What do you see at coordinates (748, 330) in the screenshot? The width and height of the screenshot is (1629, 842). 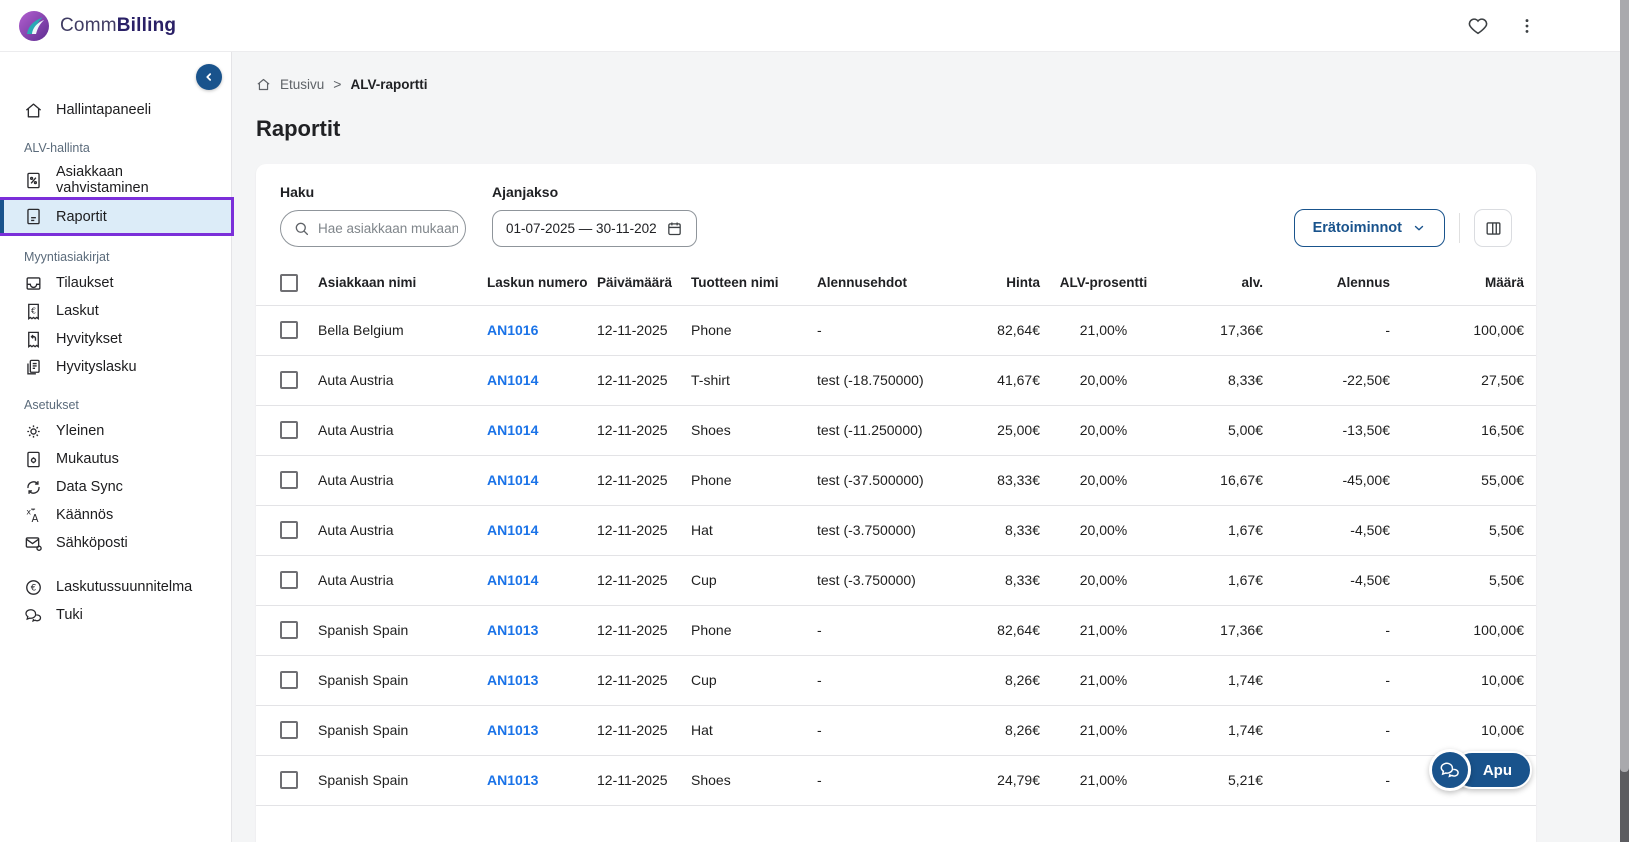 I see `cell-product: Phone` at bounding box center [748, 330].